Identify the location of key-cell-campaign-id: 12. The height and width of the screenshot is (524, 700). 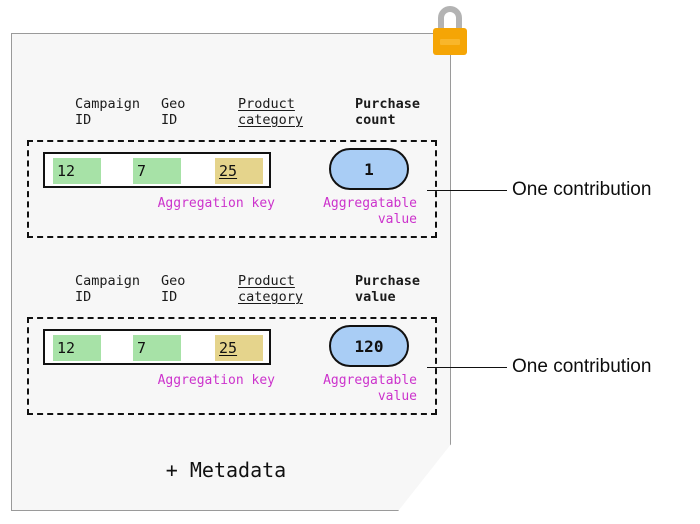
(77, 171).